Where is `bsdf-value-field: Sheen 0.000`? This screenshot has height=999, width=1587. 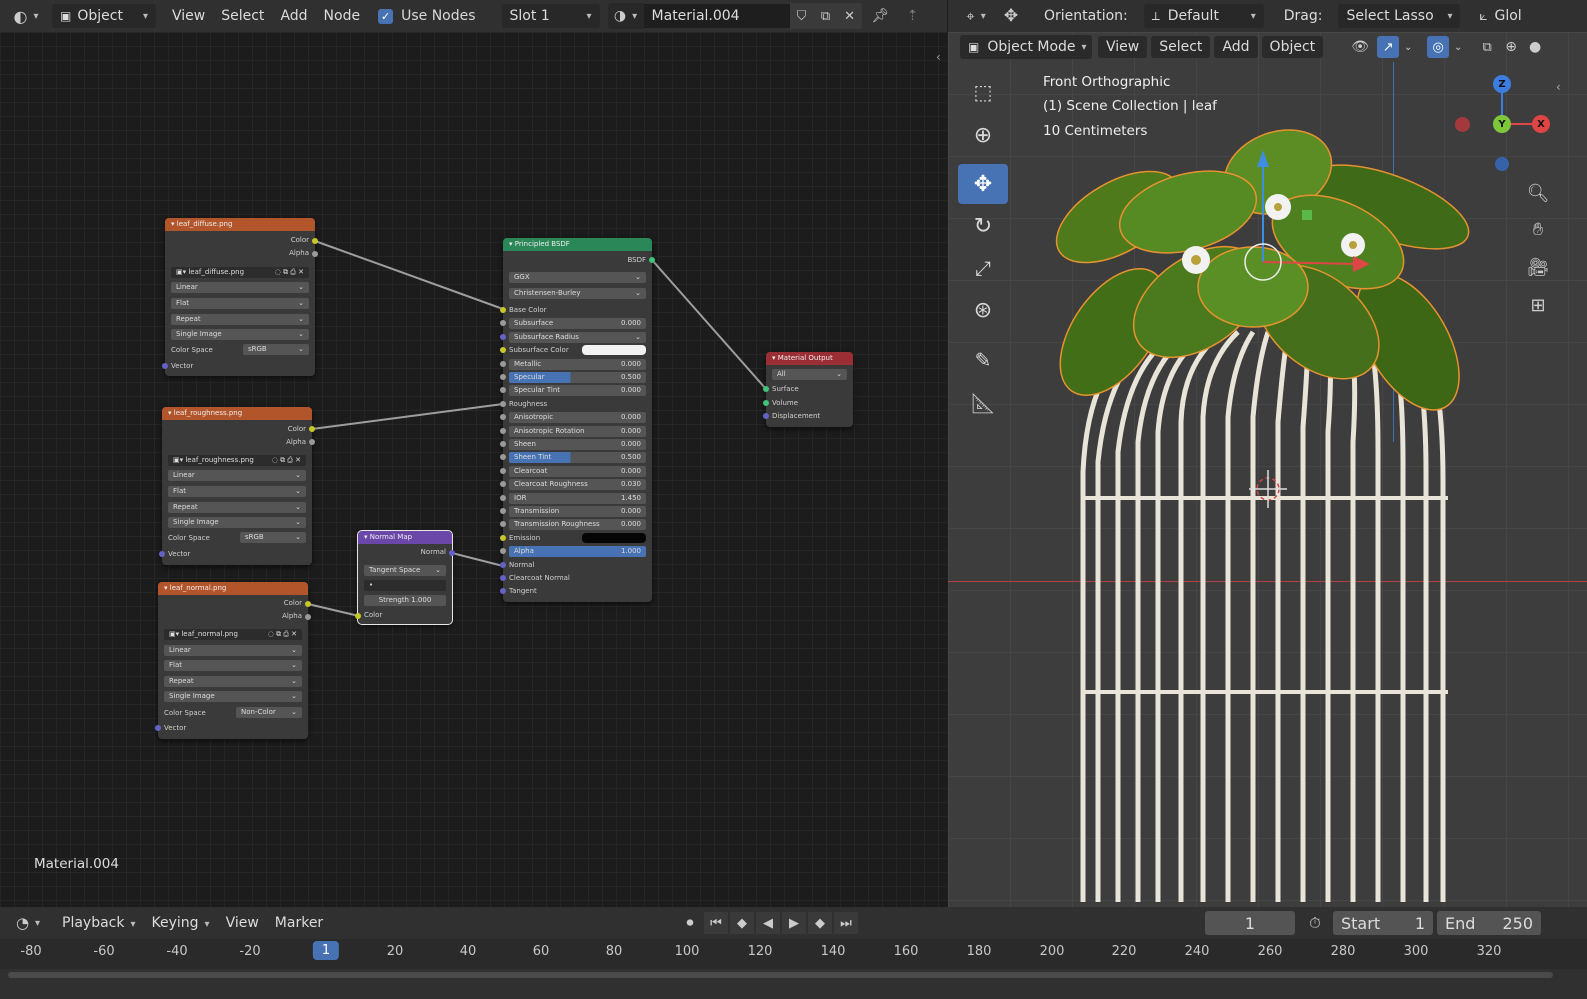
bsdf-value-field: Sheen 0.000 is located at coordinates (577, 444).